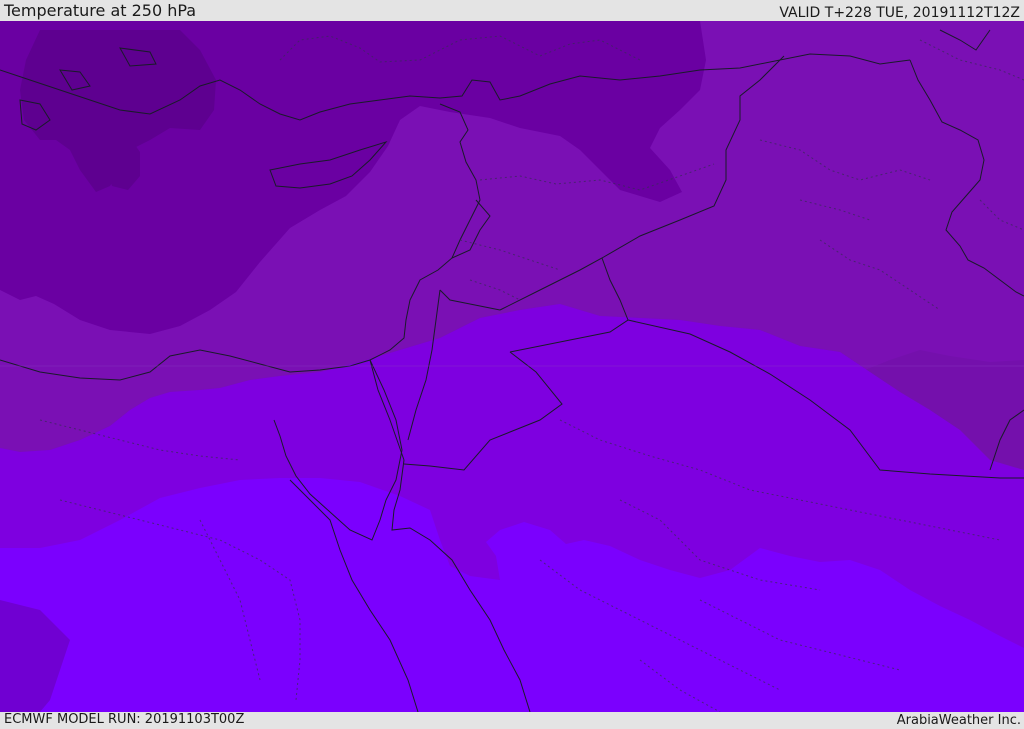 The image size is (1024, 729). I want to click on valid-time: VALID T+228 TUE, 20191112T12Z, so click(899, 13).